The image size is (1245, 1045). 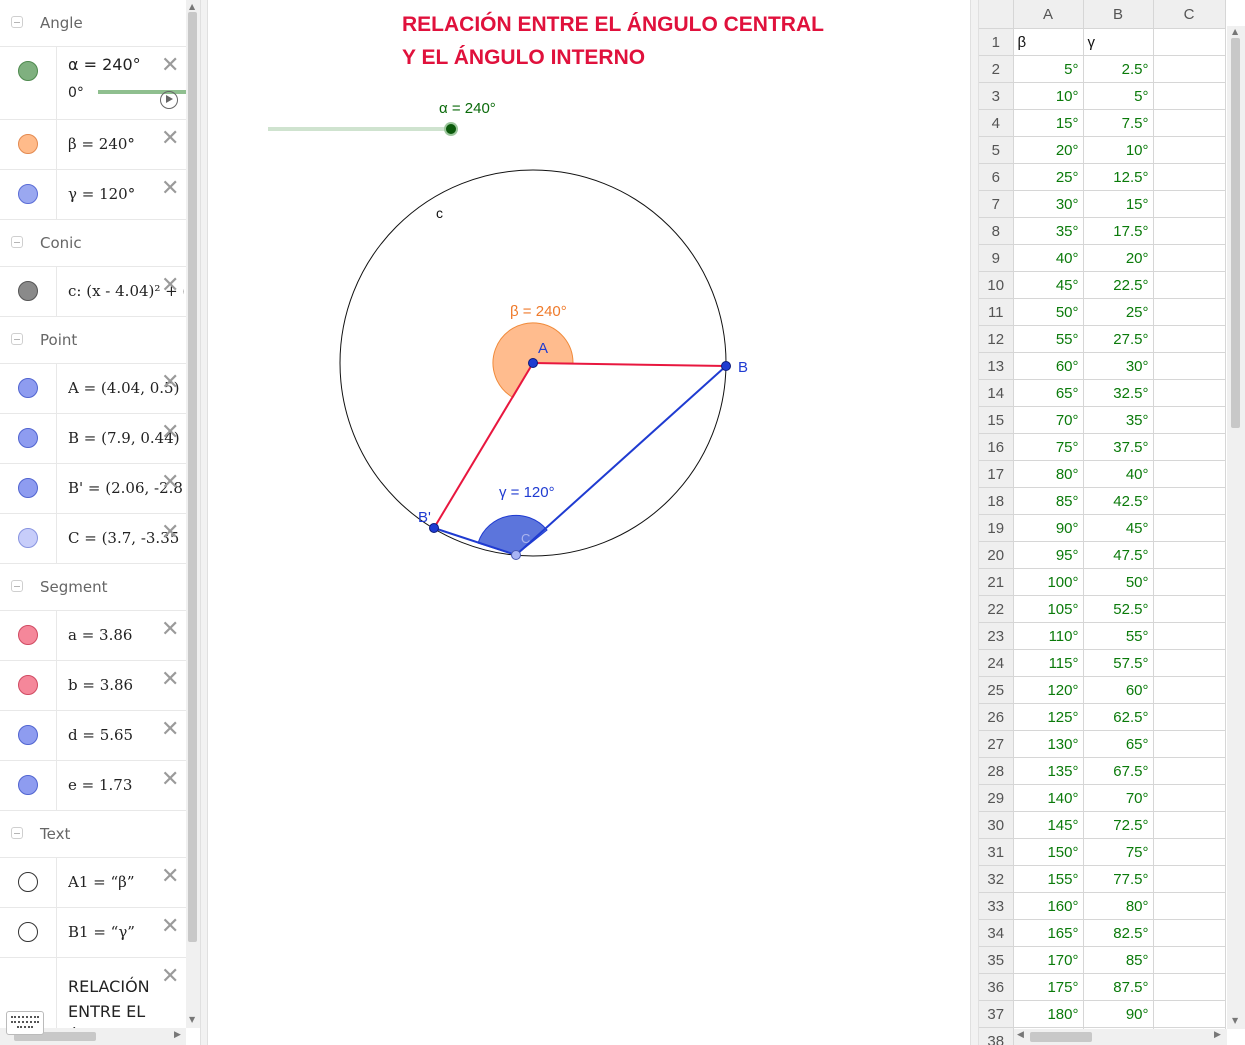 What do you see at coordinates (726, 366) in the screenshot?
I see `point-B` at bounding box center [726, 366].